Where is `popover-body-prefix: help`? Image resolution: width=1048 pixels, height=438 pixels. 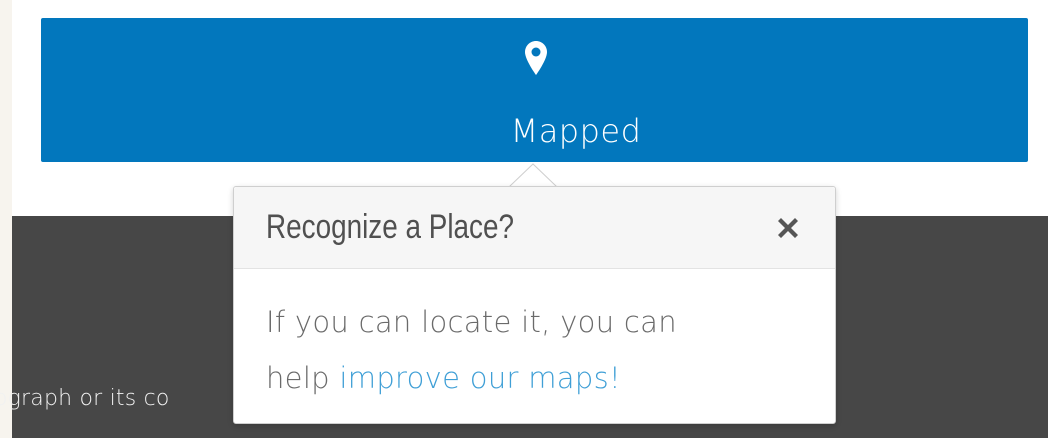
popover-body-prefix: help is located at coordinates (303, 378).